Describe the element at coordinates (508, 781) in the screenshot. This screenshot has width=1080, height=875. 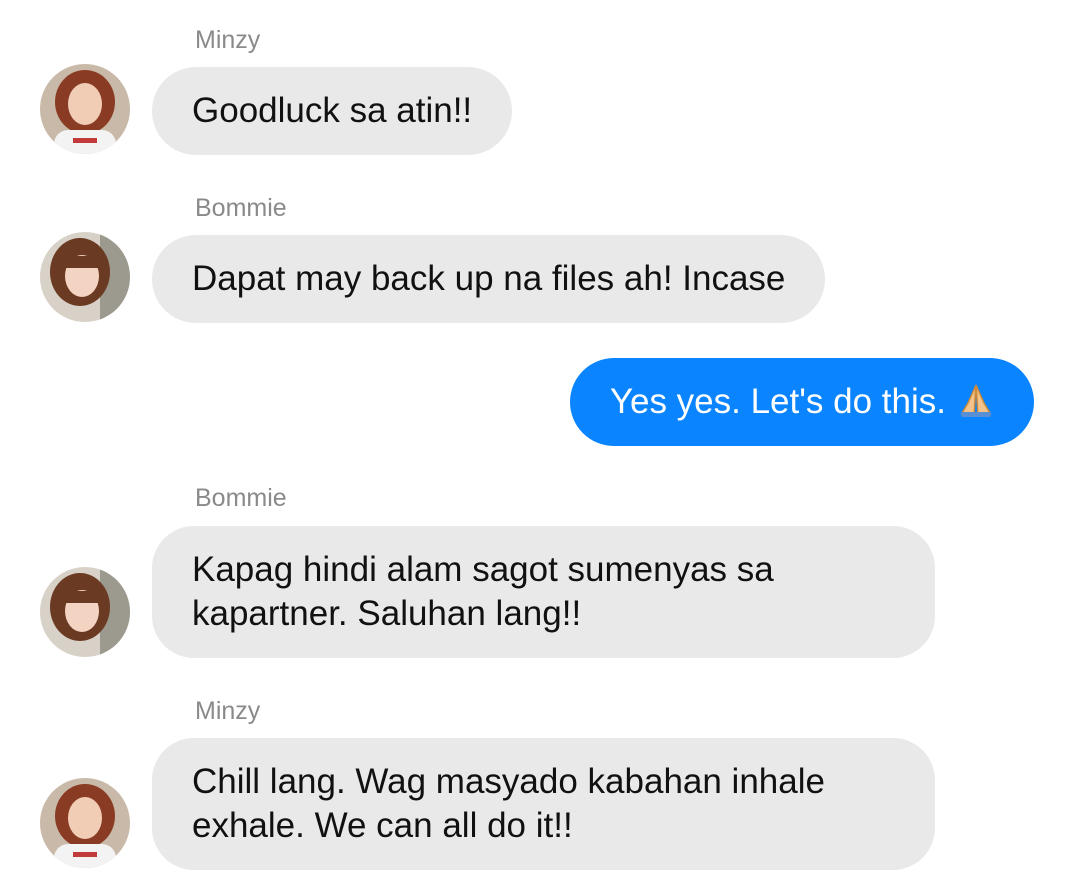
I see `message-text-line: Chill lang. Wag masyado kabahan inhale` at that location.